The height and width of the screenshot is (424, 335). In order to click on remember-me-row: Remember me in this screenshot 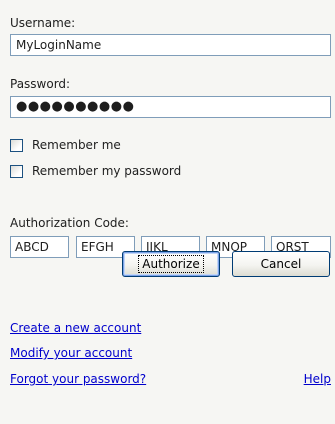, I will do `click(65, 145)`.